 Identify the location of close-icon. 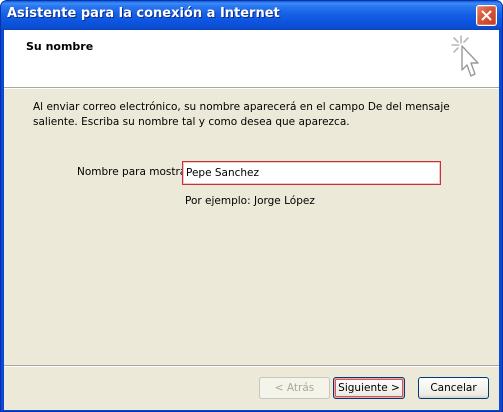
(486, 15).